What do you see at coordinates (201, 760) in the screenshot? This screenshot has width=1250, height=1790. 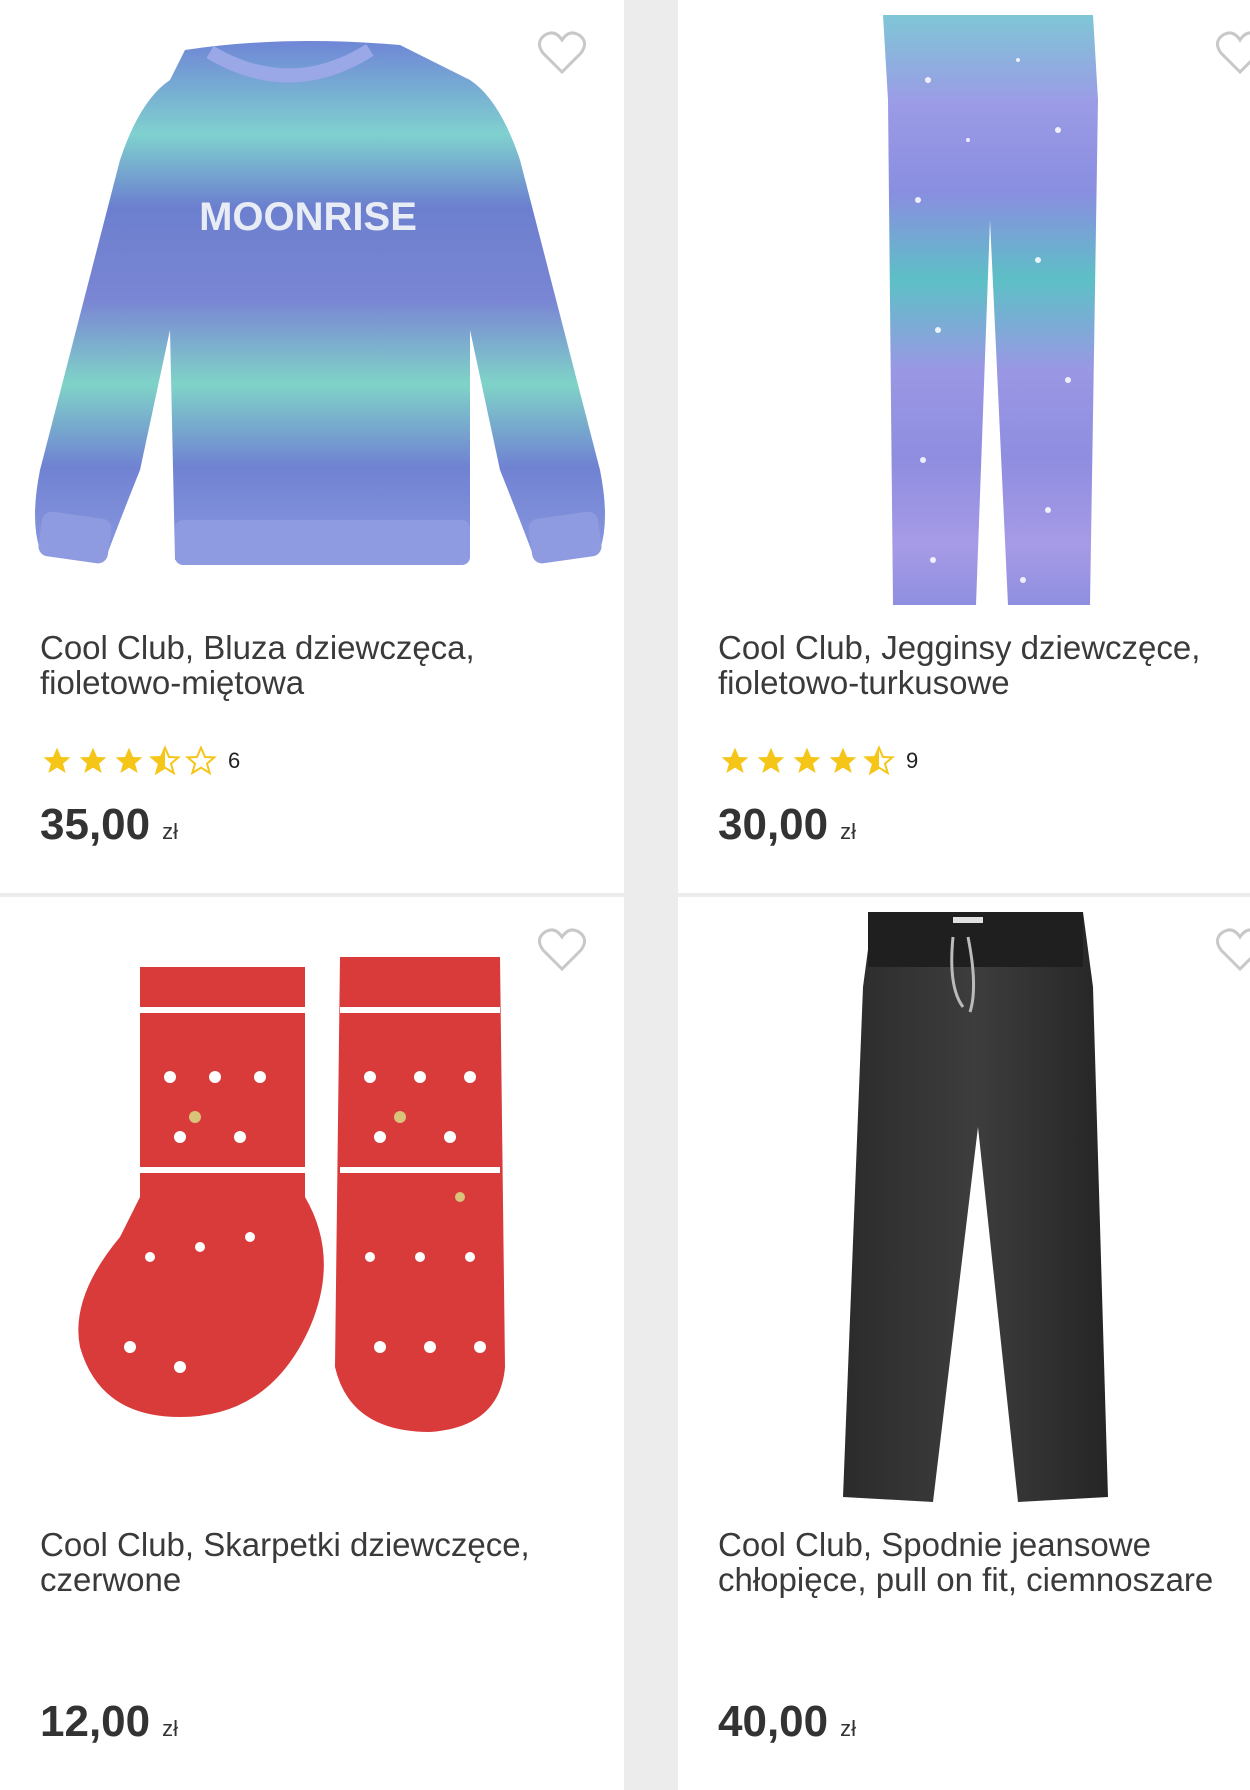 I see `star-empty-icon` at bounding box center [201, 760].